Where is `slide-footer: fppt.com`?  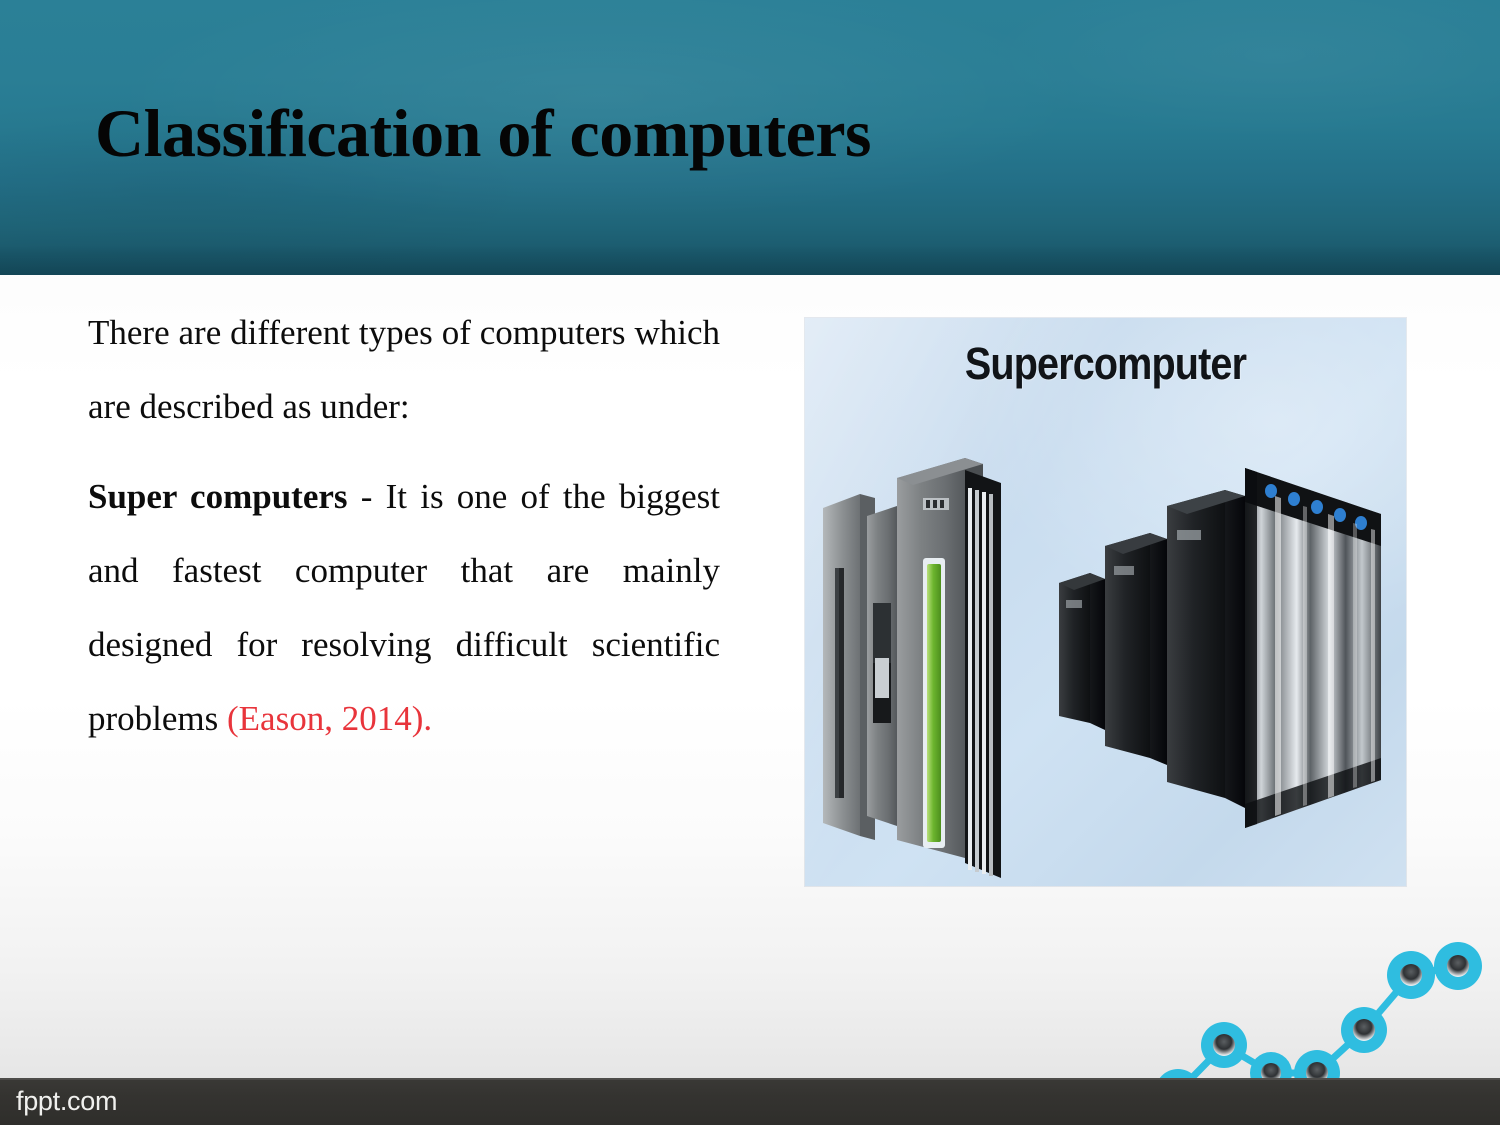
slide-footer: fppt.com is located at coordinates (750, 1101).